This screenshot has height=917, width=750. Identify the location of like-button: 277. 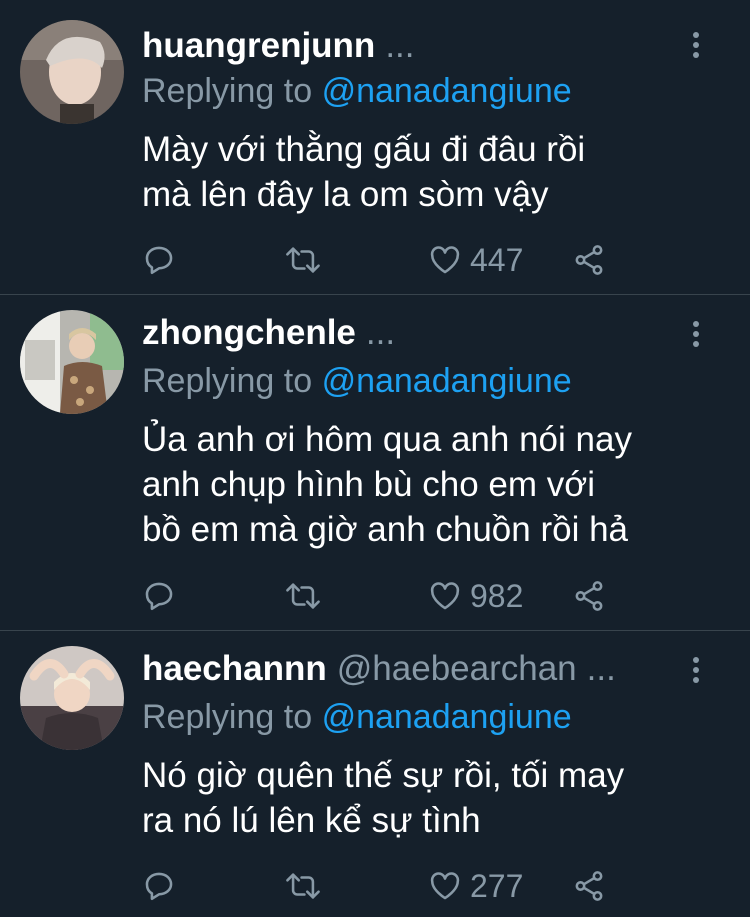
(475, 886).